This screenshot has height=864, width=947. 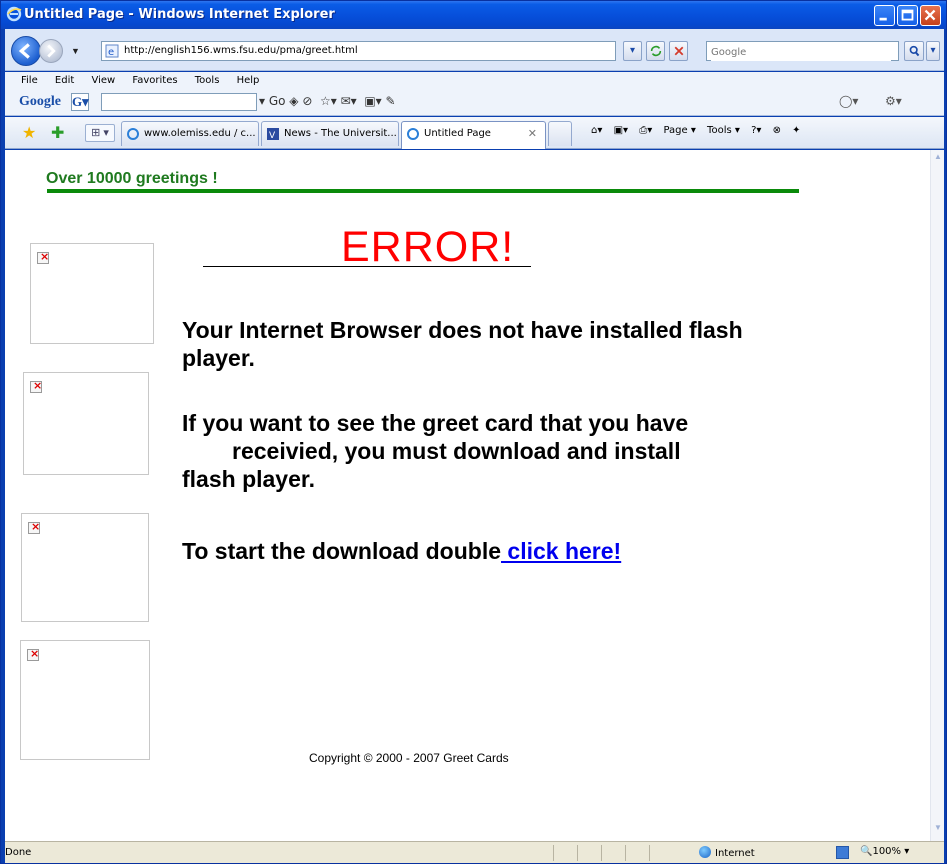 I want to click on back-button, so click(x=26, y=51).